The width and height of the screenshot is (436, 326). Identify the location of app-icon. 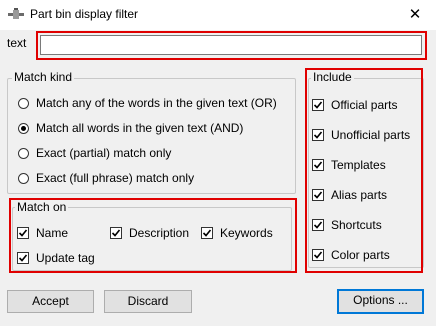
(16, 15).